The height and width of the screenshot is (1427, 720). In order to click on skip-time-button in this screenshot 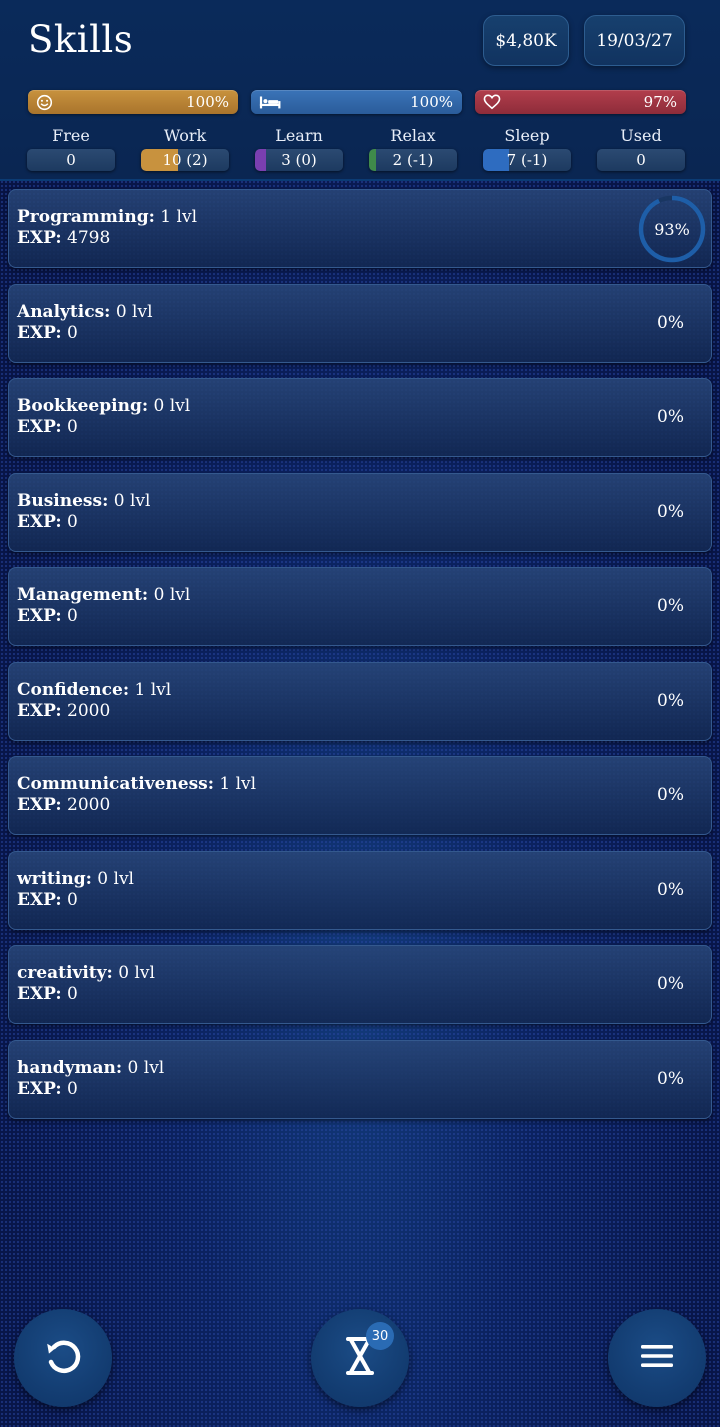, I will do `click(360, 1358)`.